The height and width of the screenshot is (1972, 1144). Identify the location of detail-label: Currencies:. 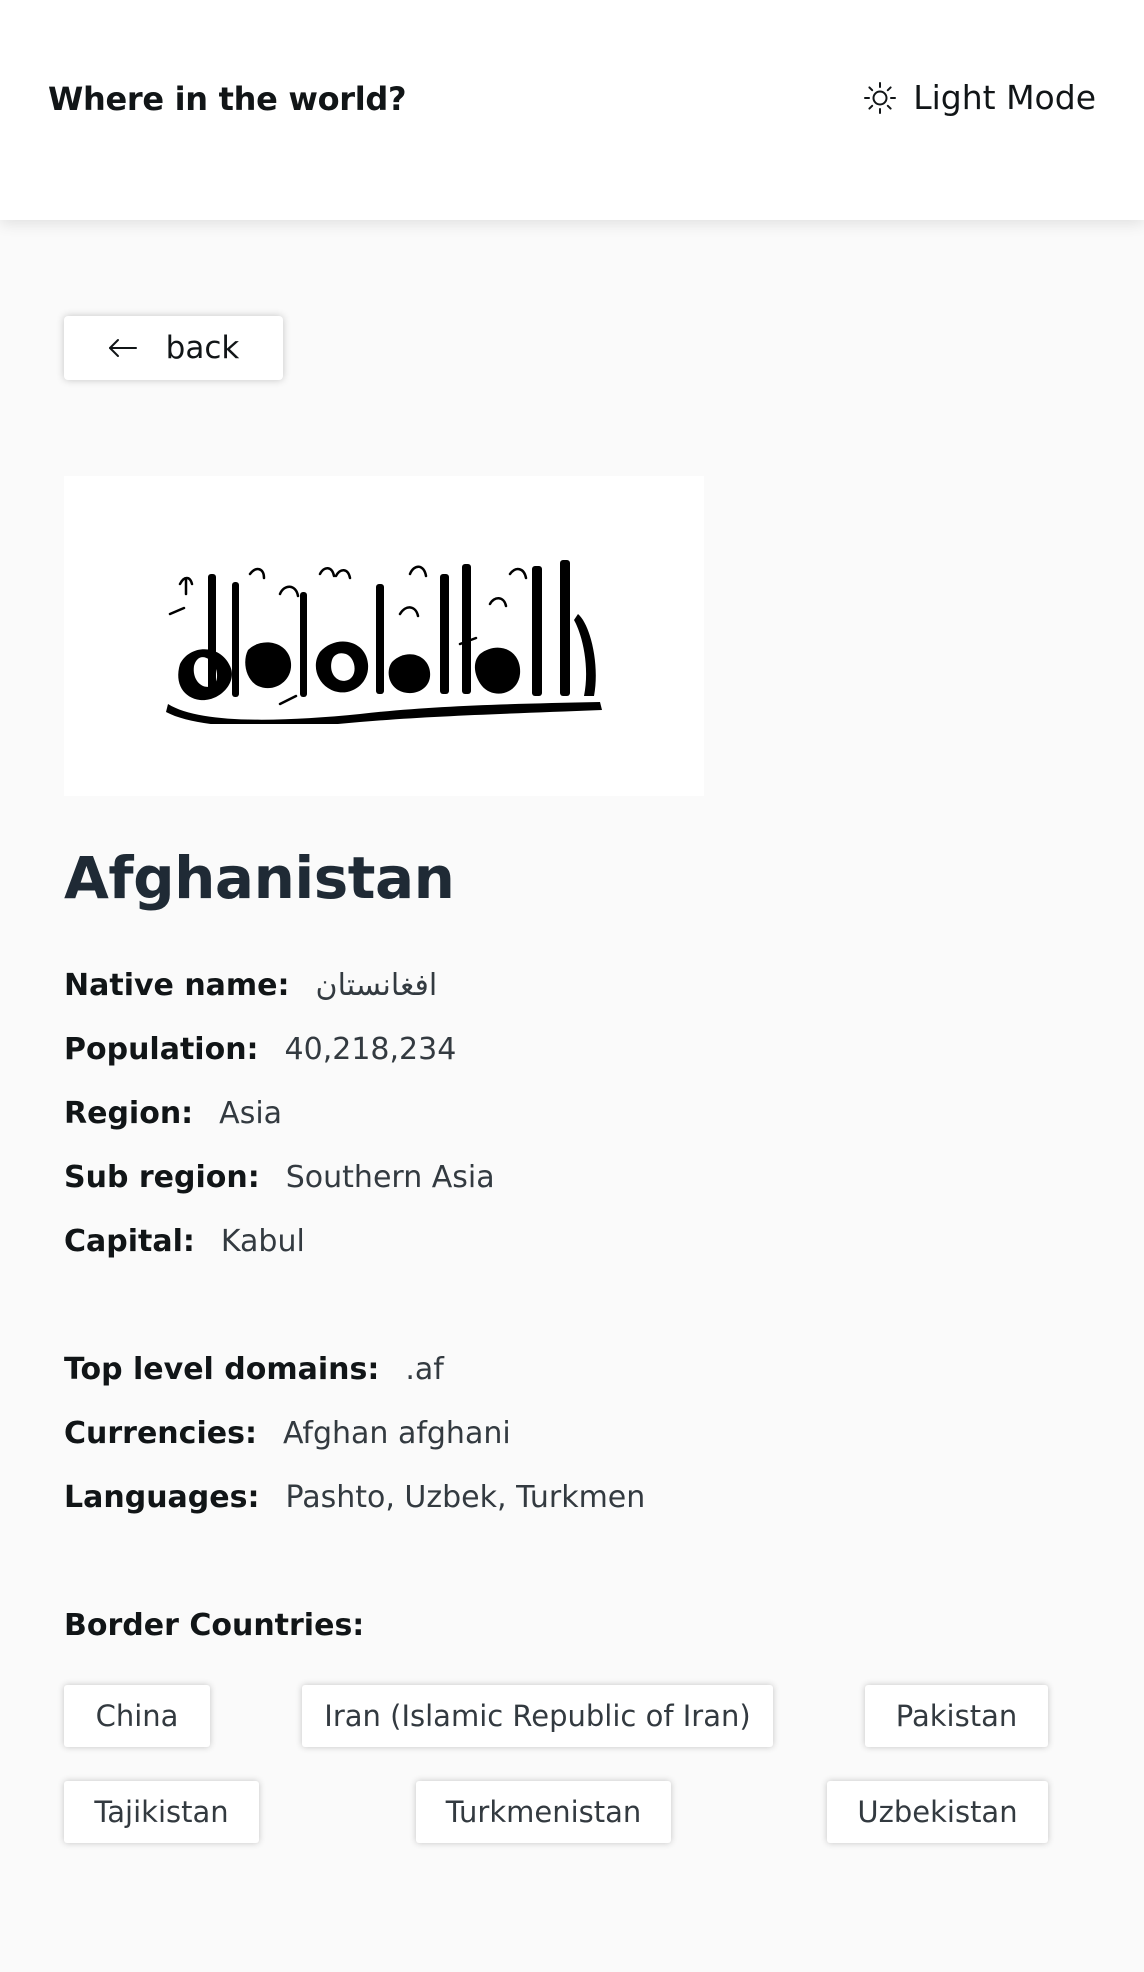
(160, 1433).